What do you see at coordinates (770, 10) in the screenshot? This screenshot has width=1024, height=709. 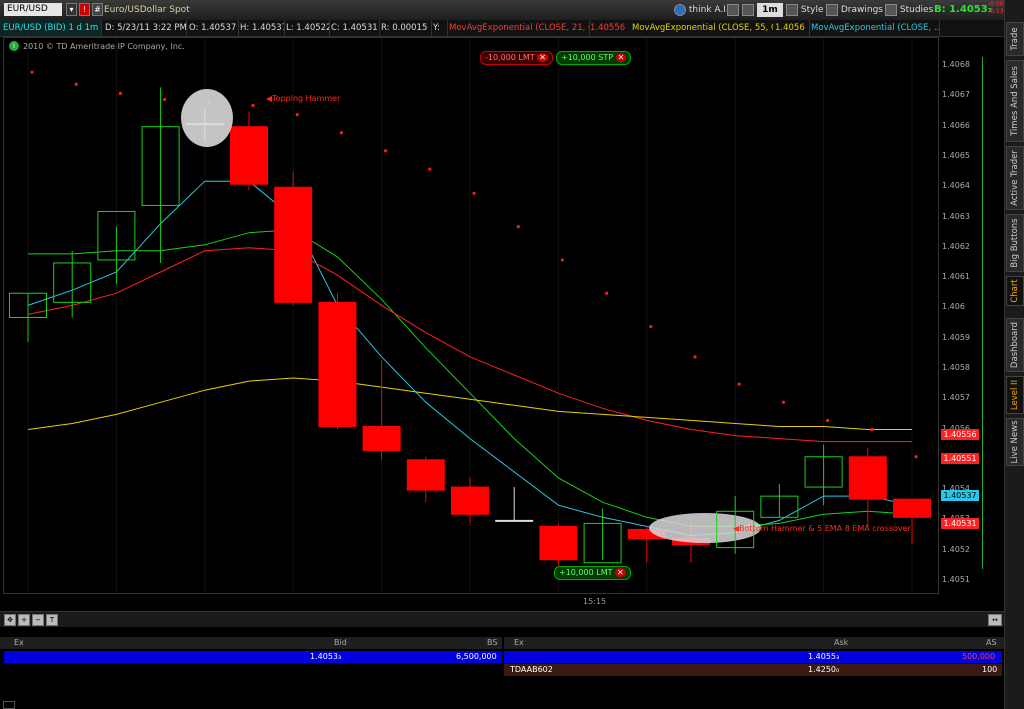 I see `interval-button: 1m` at bounding box center [770, 10].